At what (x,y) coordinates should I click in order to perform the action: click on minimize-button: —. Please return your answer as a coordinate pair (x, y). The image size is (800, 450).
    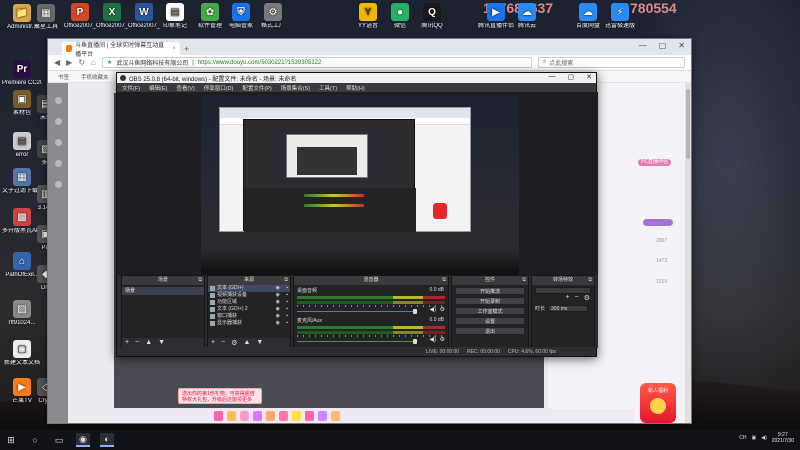
    Looking at the image, I should click on (643, 45).